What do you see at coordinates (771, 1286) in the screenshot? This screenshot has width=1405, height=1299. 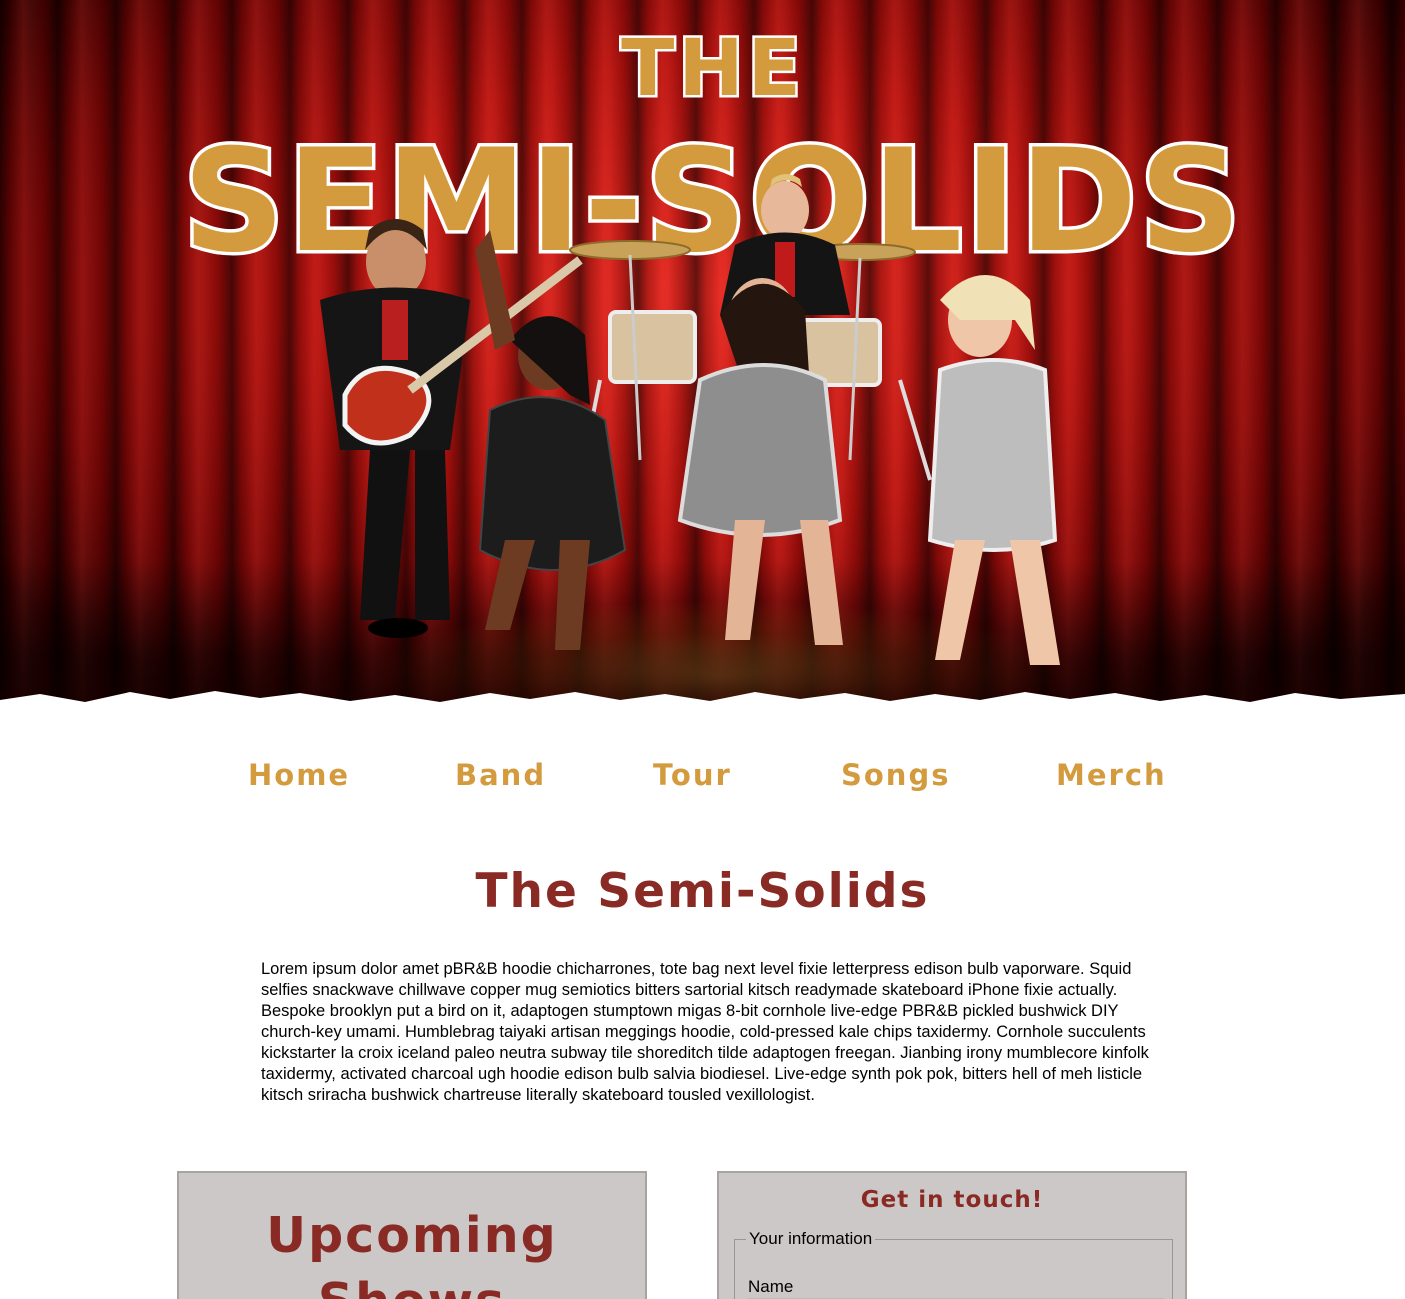 I see `name-label: Name` at bounding box center [771, 1286].